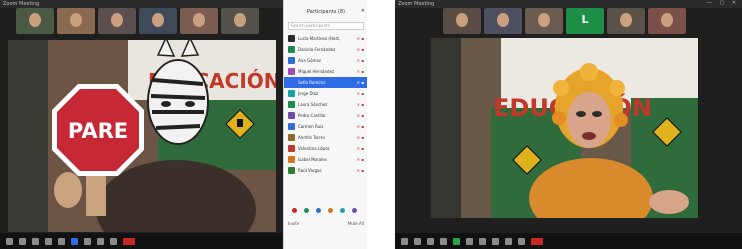 The height and width of the screenshot is (249, 742). Describe the element at coordinates (326, 223) in the screenshot. I see `panel-footer: Invite Mute All` at that location.